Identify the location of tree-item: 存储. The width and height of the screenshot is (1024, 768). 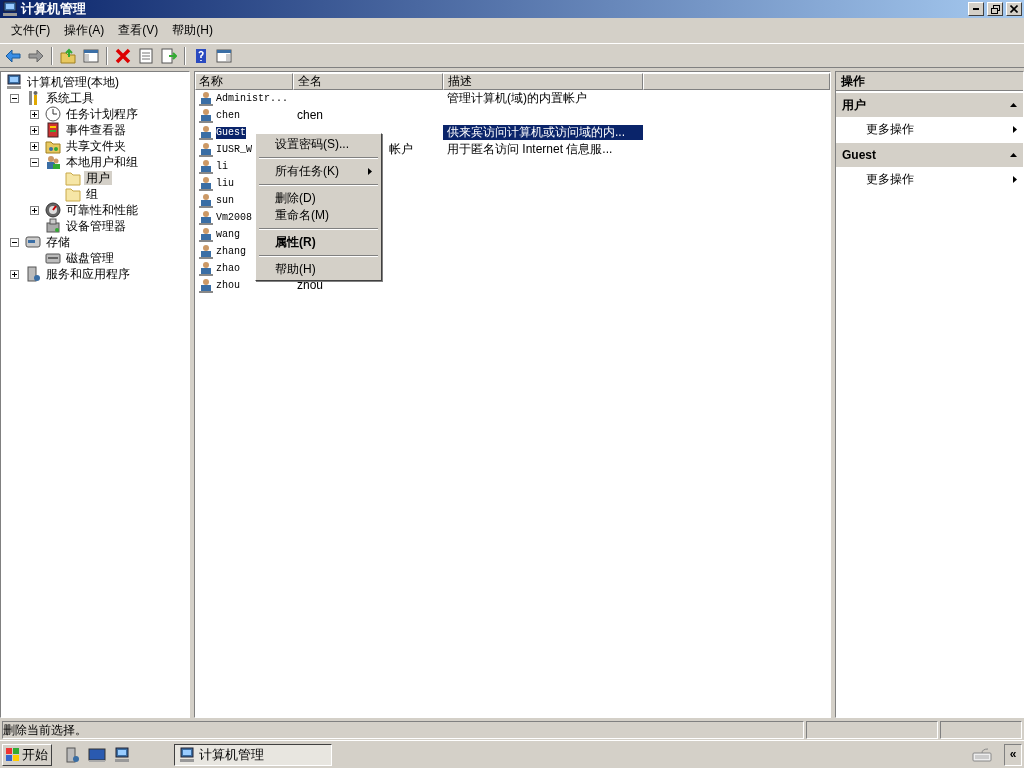
(58, 242).